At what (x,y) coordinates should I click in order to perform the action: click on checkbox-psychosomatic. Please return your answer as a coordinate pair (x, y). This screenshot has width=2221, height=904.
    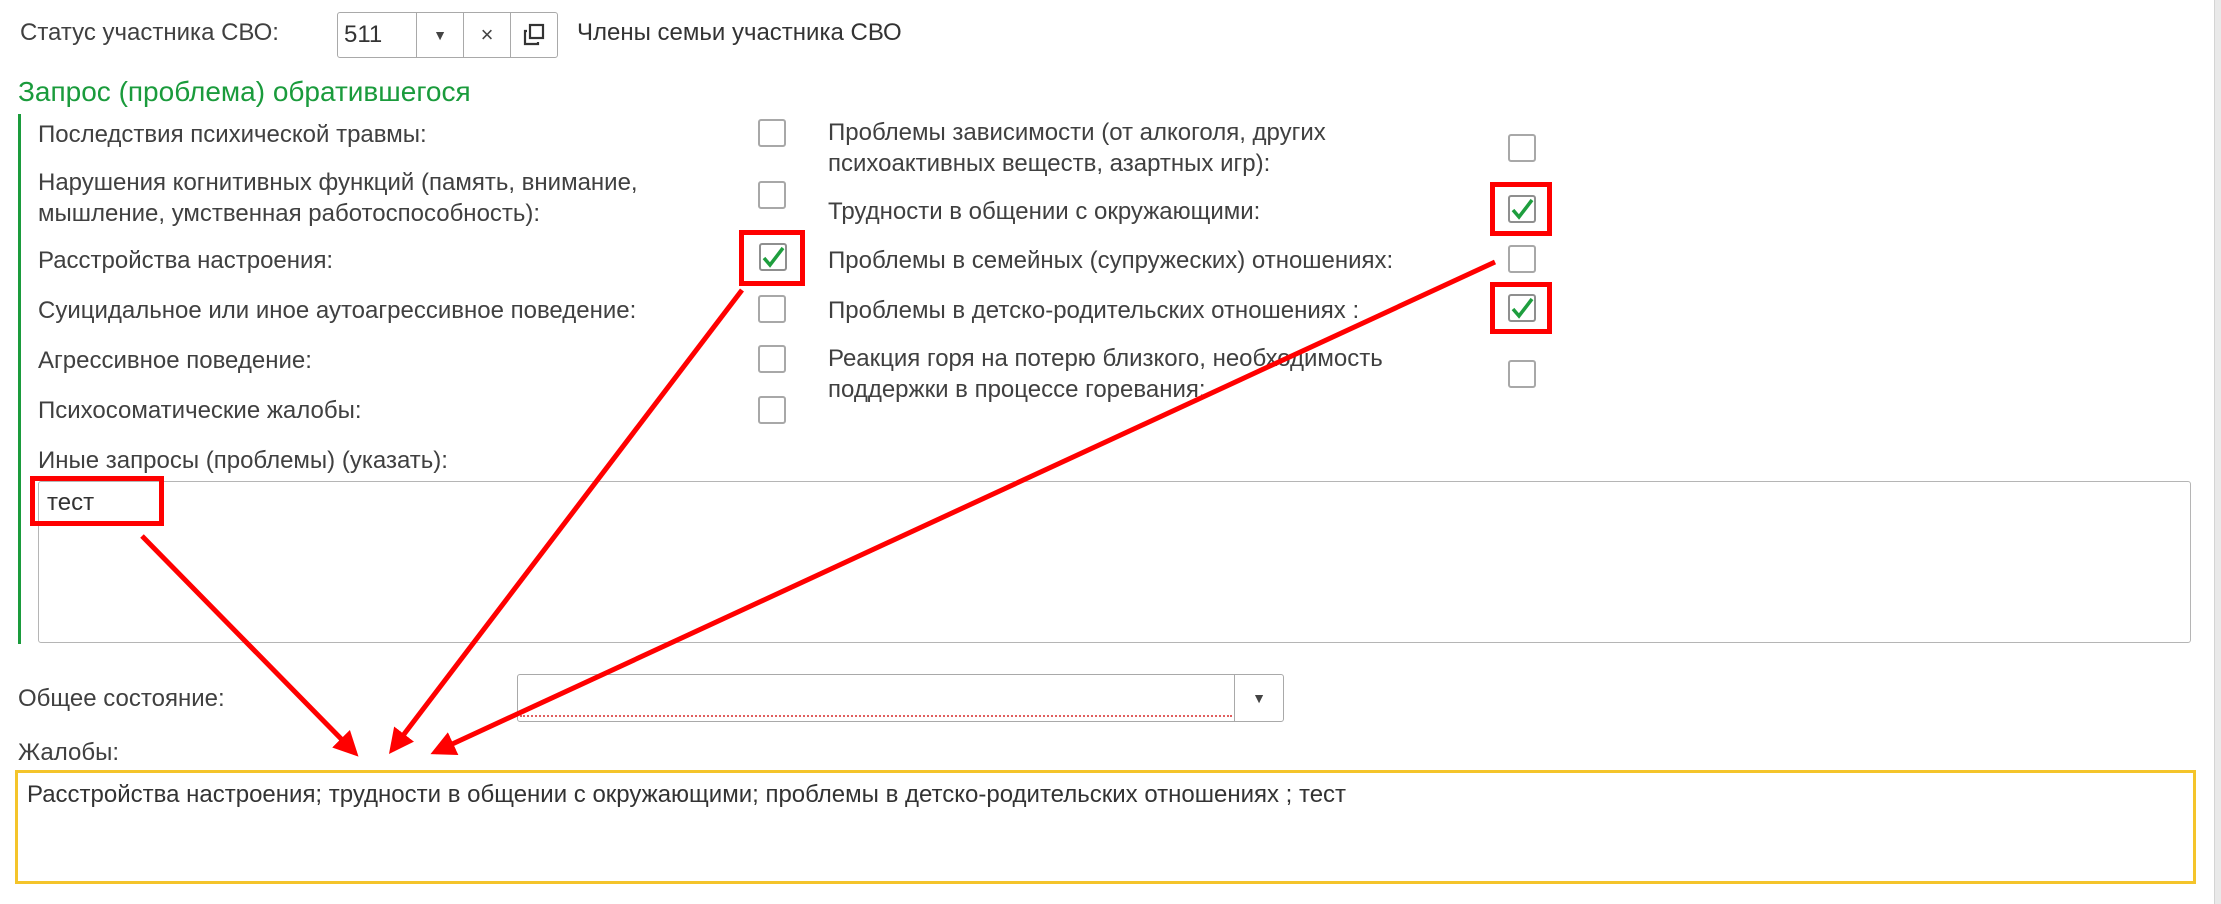
    Looking at the image, I should click on (772, 410).